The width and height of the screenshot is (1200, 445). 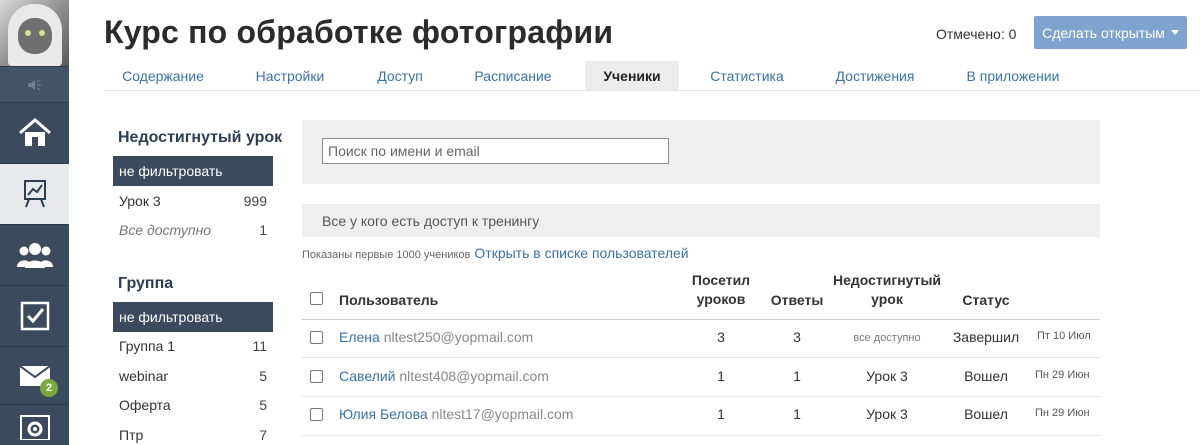 What do you see at coordinates (193, 201) in the screenshot?
I see `lesson-filter-item: Урок 3 999` at bounding box center [193, 201].